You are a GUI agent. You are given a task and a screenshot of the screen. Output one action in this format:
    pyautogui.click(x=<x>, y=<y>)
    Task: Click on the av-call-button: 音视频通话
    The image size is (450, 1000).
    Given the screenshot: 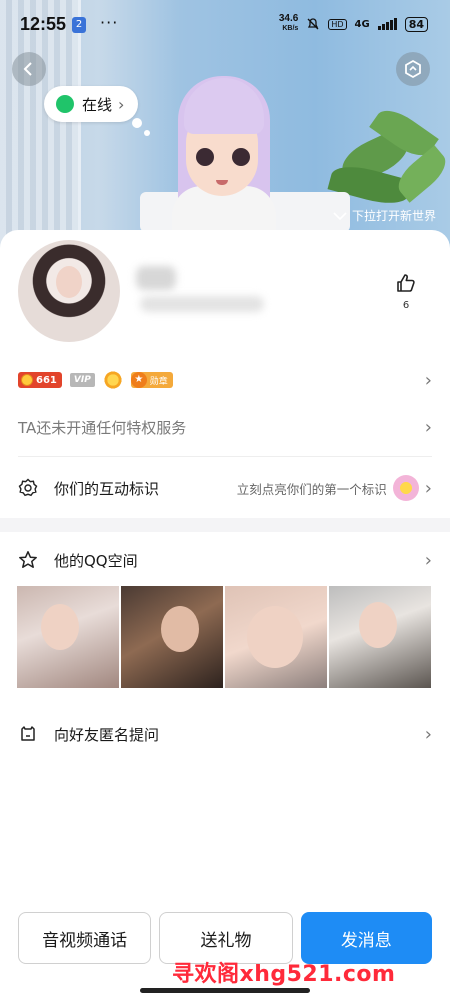 What is the action you would take?
    pyautogui.click(x=85, y=938)
    